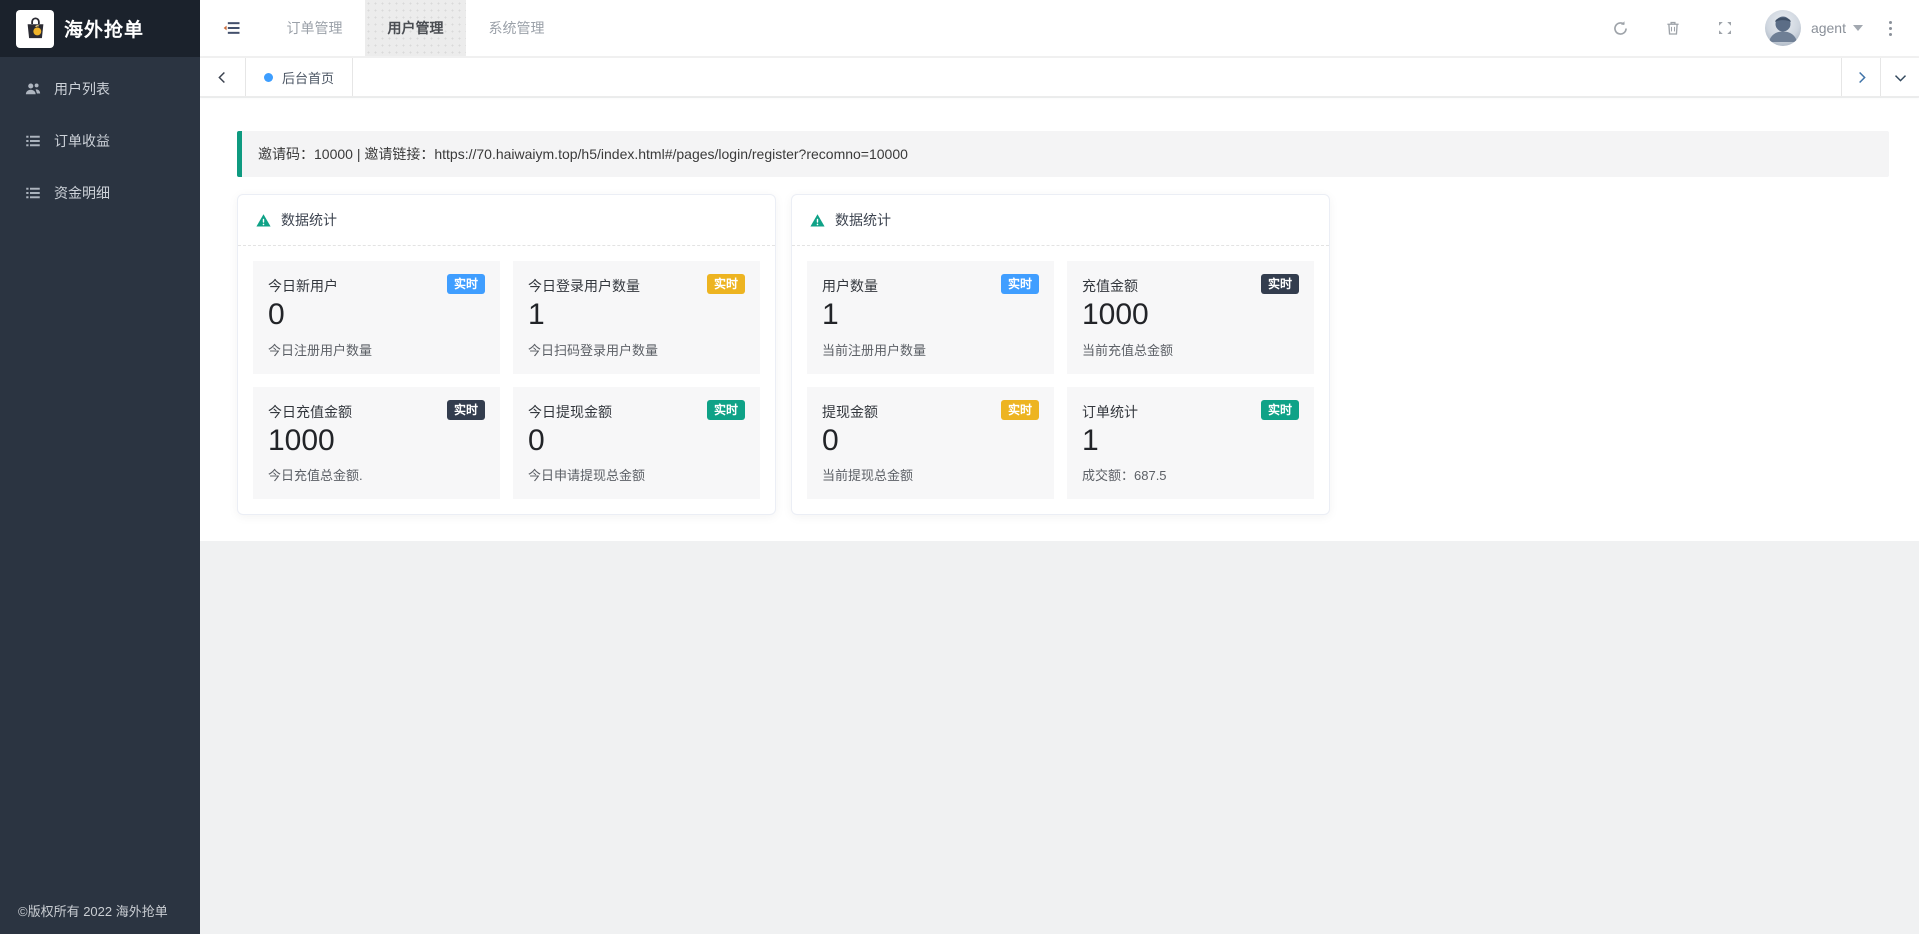  Describe the element at coordinates (1128, 350) in the screenshot. I see `stat-subtitle: 当前充值总金额` at that location.